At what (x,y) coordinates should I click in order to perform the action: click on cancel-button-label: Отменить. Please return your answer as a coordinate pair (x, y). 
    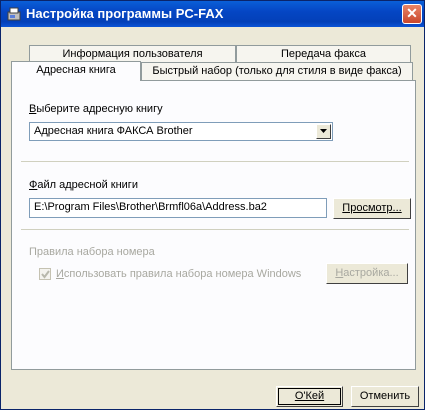
    Looking at the image, I should click on (385, 396).